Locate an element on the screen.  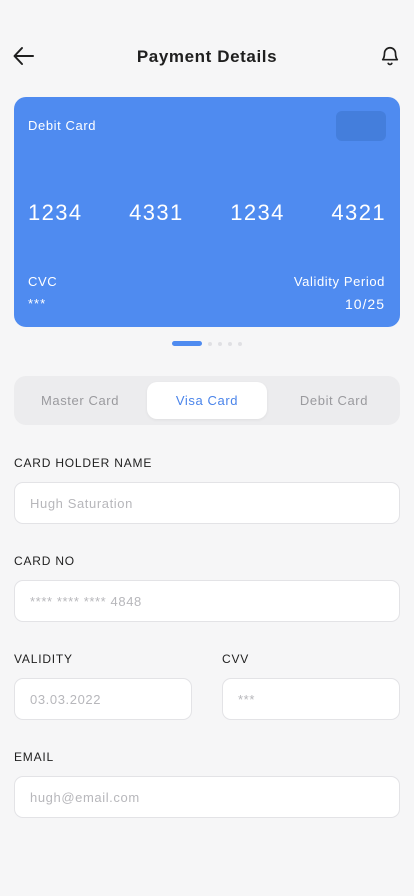
validity-label: VALIDITY is located at coordinates (43, 659).